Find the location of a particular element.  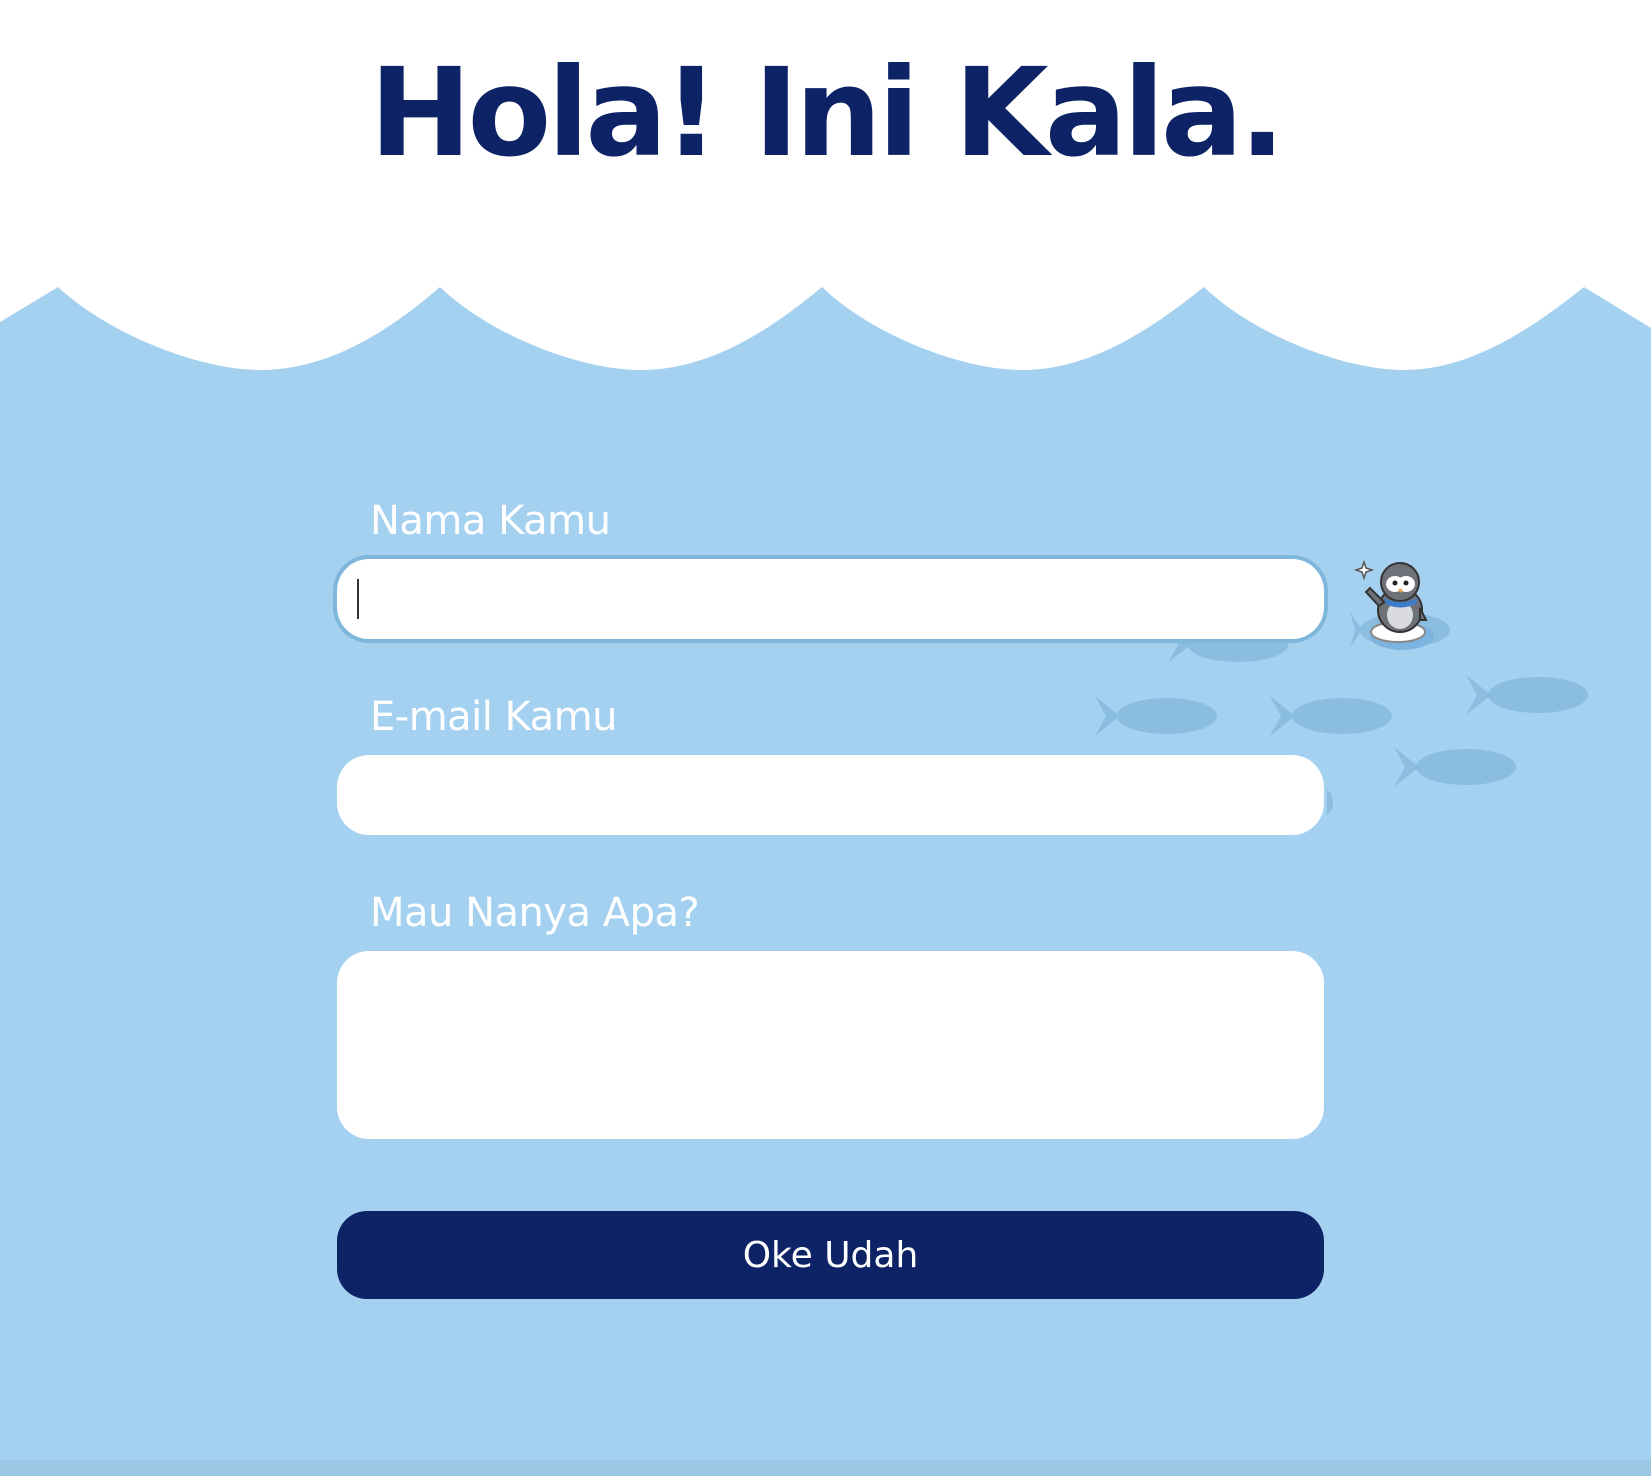

email-input is located at coordinates (830, 795).